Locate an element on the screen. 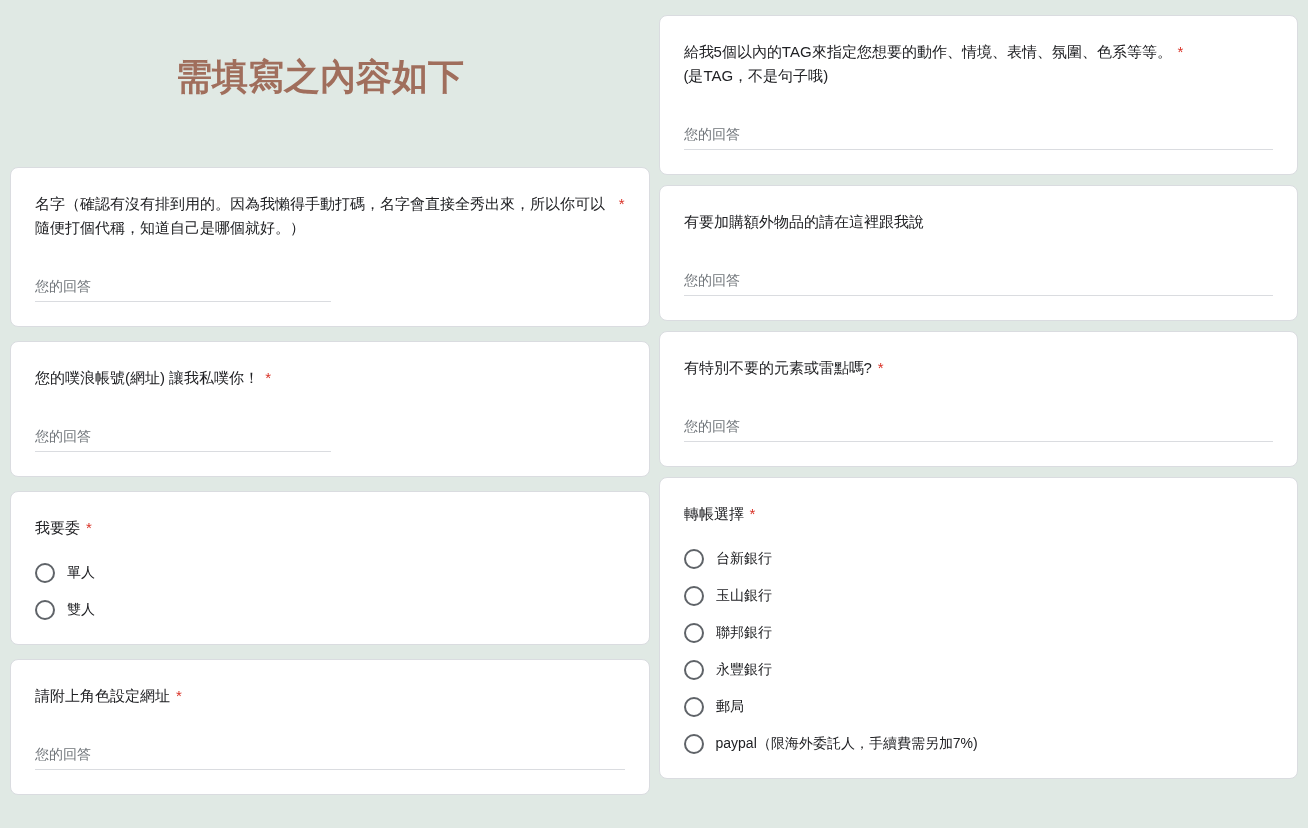 Image resolution: width=1308 pixels, height=828 pixels. question-text: 有要加購額外物品的請在這裡跟我說 is located at coordinates (803, 222).